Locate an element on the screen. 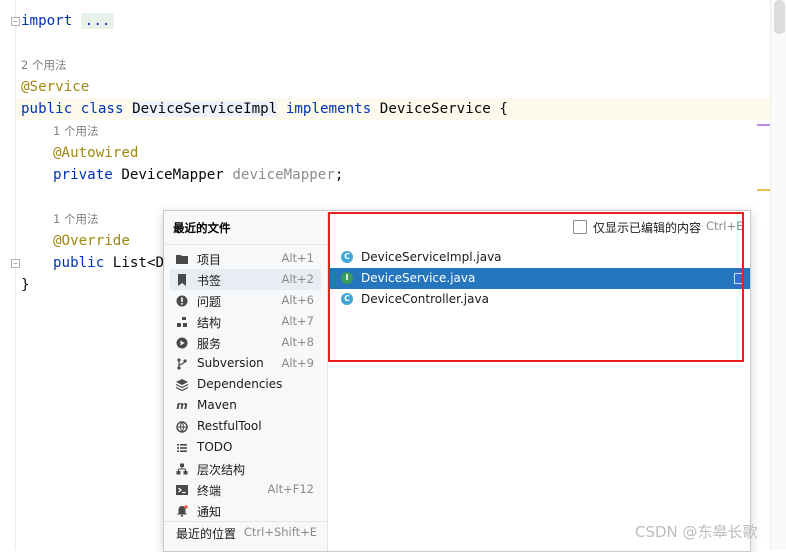 This screenshot has width=786, height=552. notification-icon is located at coordinates (182, 511).